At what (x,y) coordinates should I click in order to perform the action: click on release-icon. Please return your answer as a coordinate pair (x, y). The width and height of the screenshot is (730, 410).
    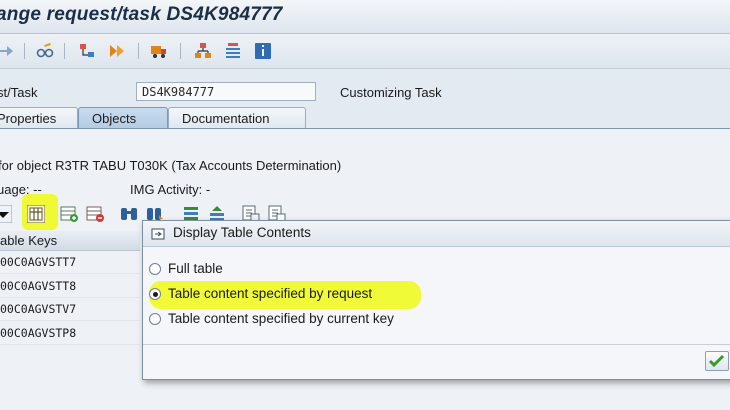
    Looking at the image, I should click on (117, 51).